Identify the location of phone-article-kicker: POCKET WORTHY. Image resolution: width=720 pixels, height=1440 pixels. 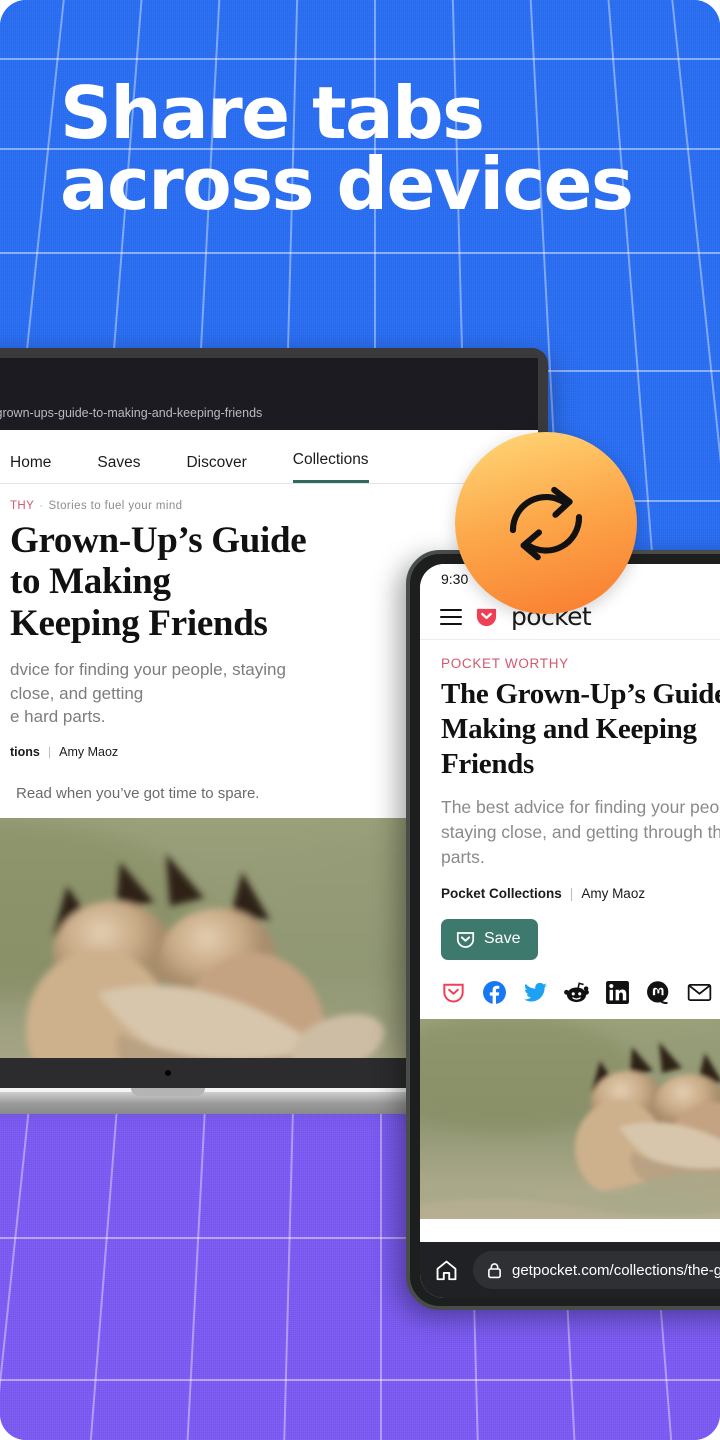
(505, 663).